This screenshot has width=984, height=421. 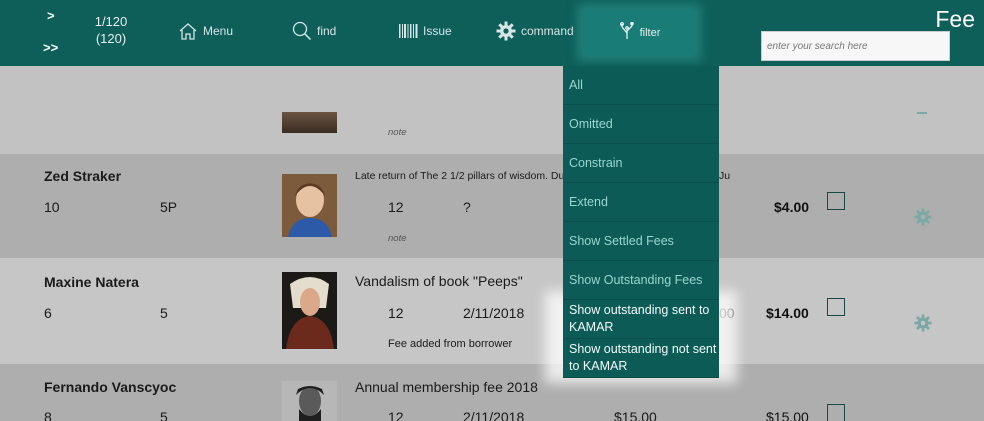 I want to click on fee-date: ?, so click(x=467, y=207).